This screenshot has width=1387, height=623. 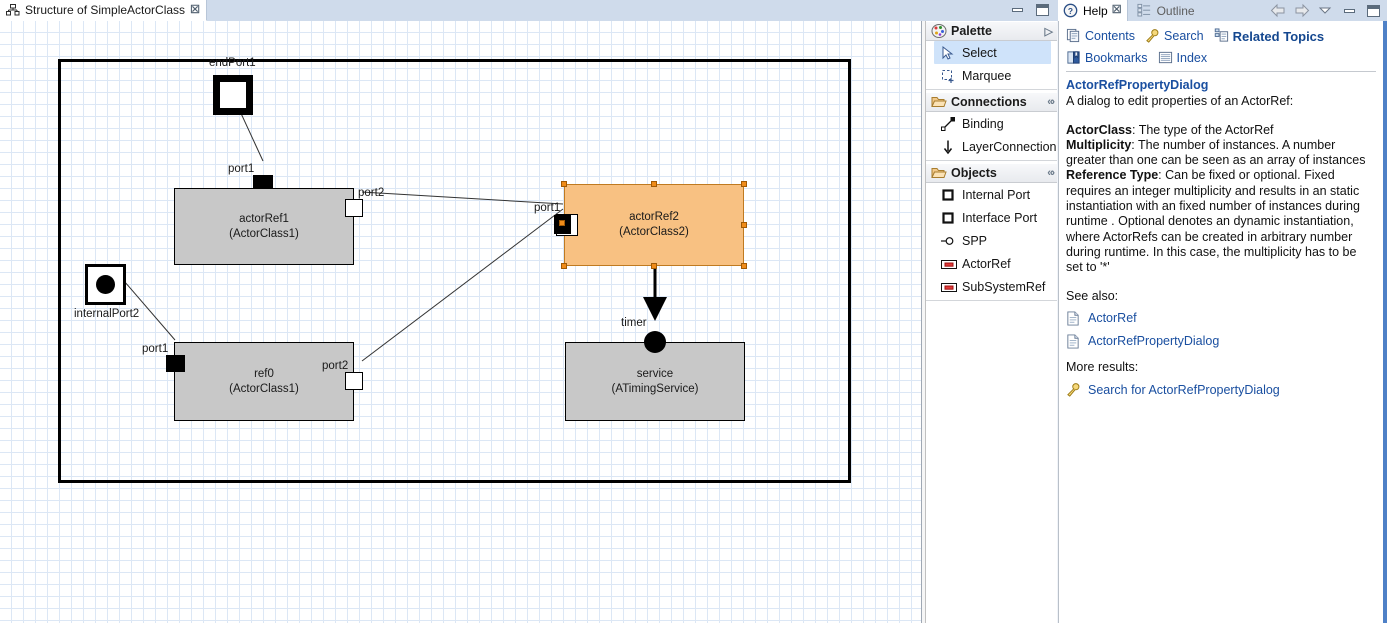 What do you see at coordinates (1218, 342) in the screenshot?
I see `see-also-link-actorrefpropertydialog: ActorRefPropertyDialog` at bounding box center [1218, 342].